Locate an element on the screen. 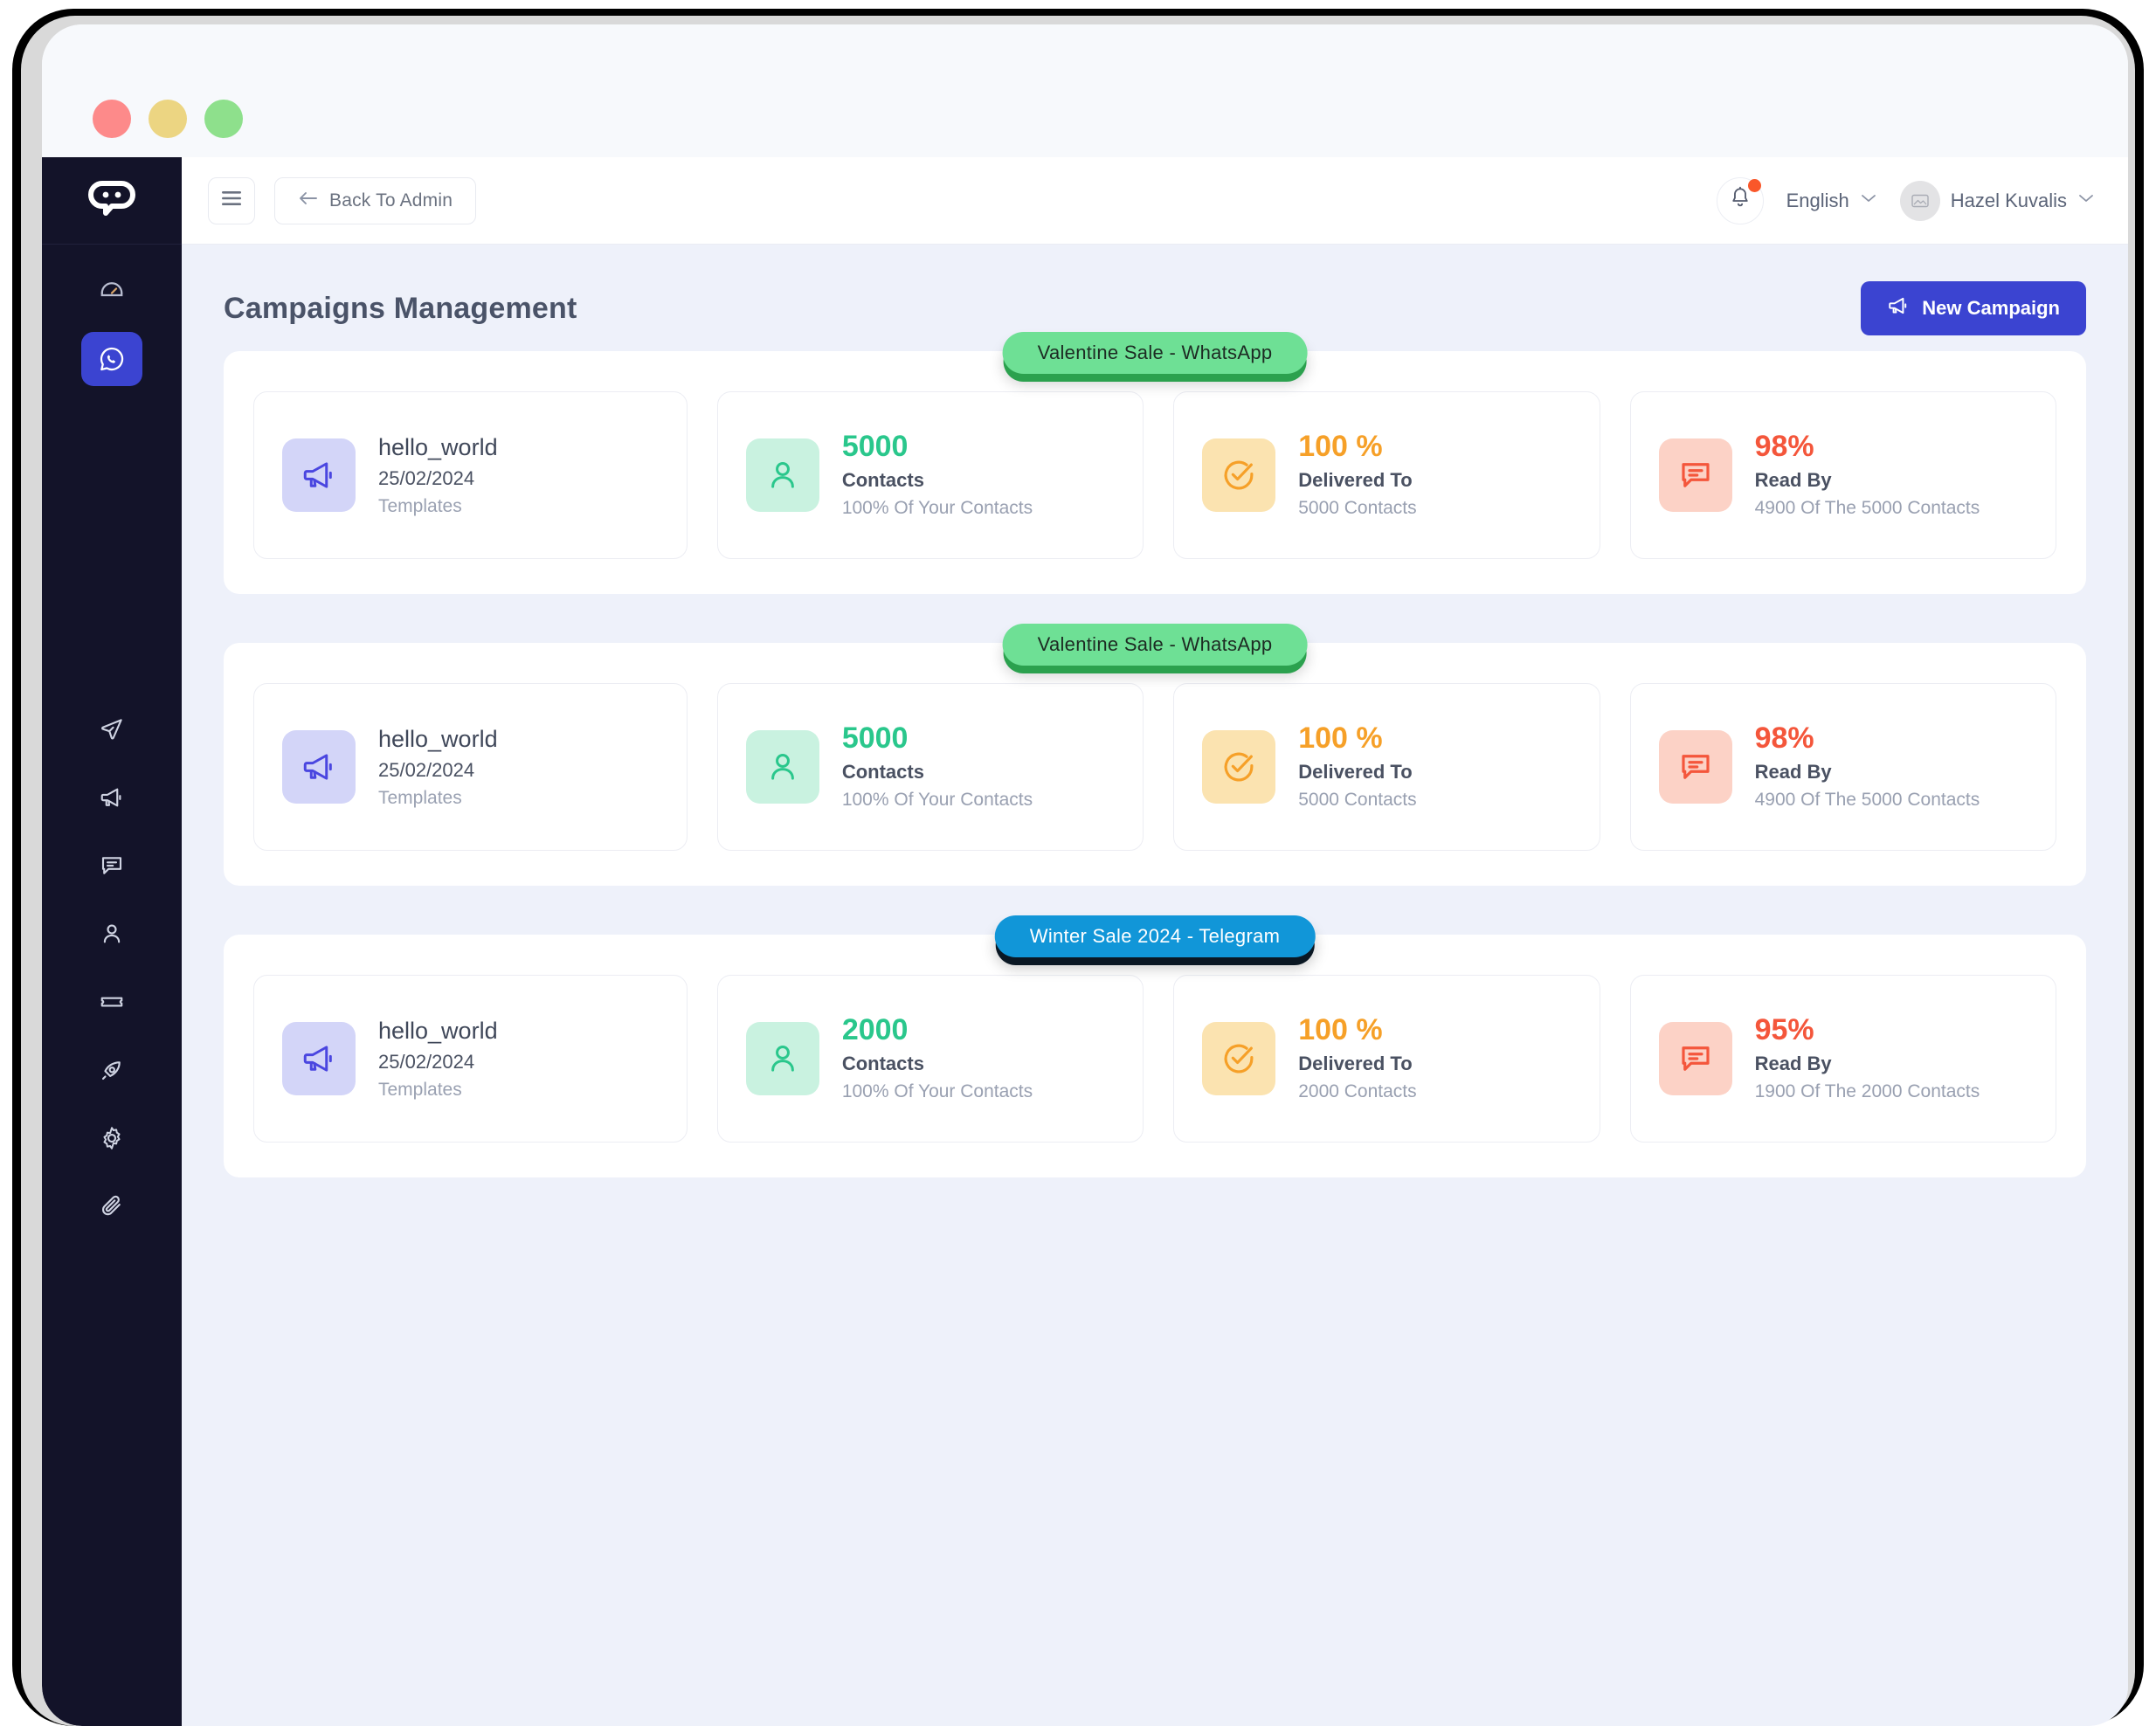  campaign-stat-card: 100 % Delivered To 2000 Contacts is located at coordinates (1387, 1059).